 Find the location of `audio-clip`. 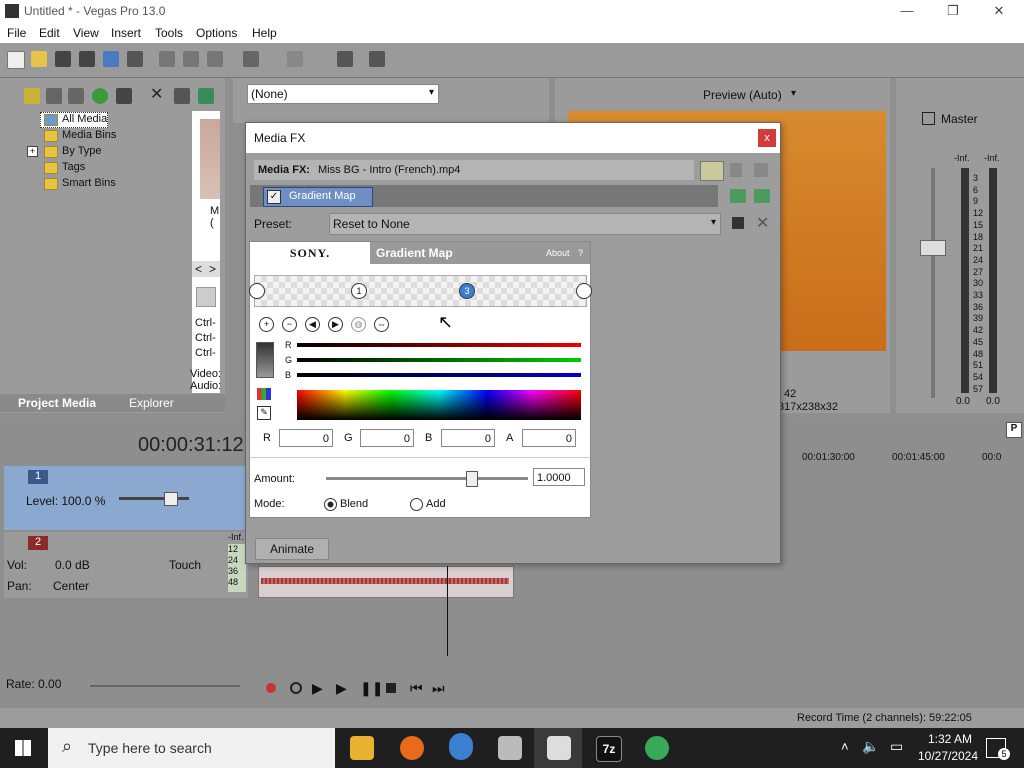

audio-clip is located at coordinates (386, 582).